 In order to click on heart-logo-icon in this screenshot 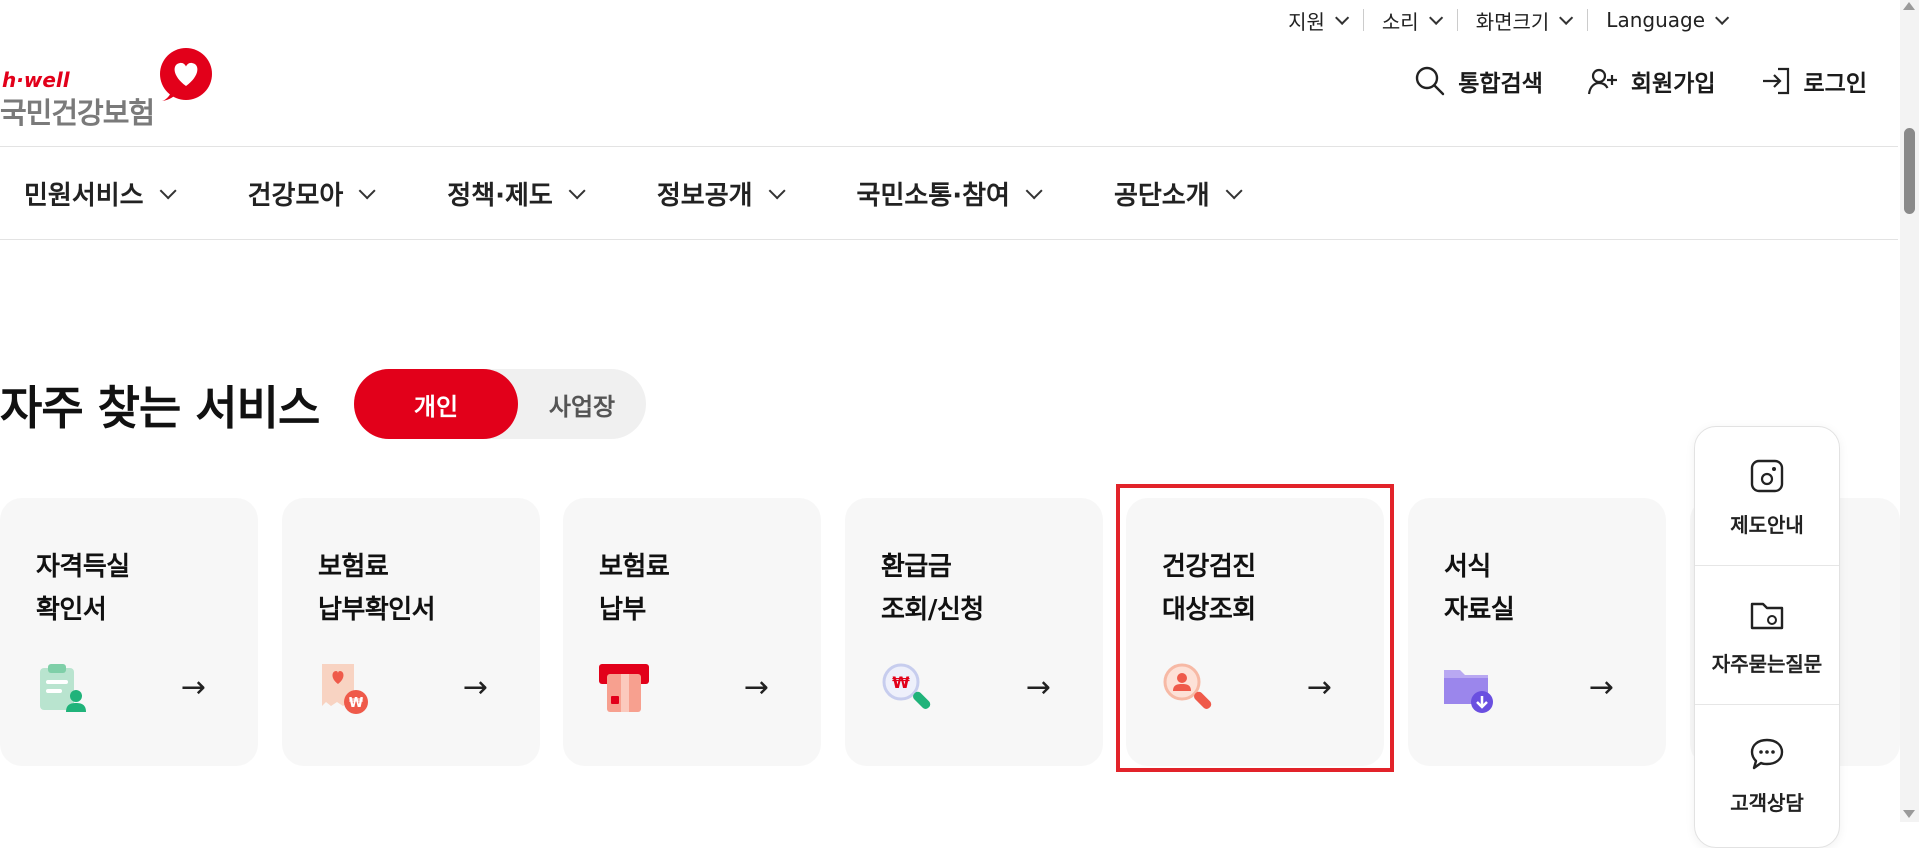, I will do `click(186, 74)`.